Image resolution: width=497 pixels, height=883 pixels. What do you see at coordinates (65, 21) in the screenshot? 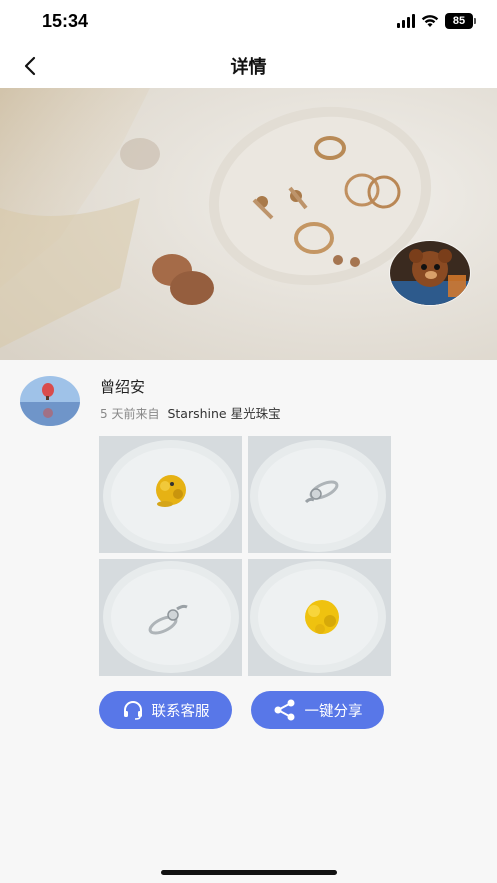
I see `status-time: 15:34` at bounding box center [65, 21].